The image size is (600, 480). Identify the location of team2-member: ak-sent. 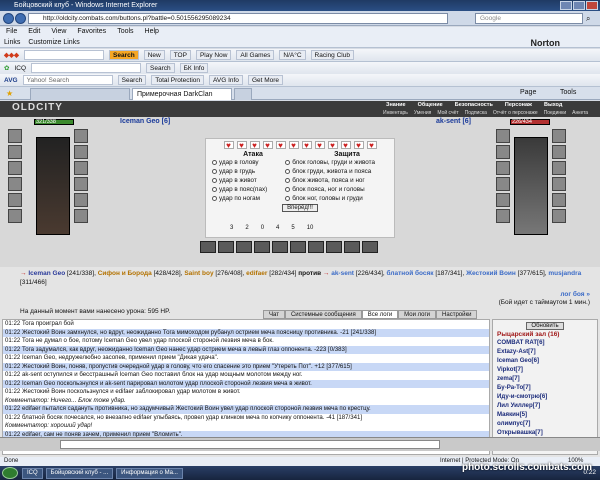
(342, 273).